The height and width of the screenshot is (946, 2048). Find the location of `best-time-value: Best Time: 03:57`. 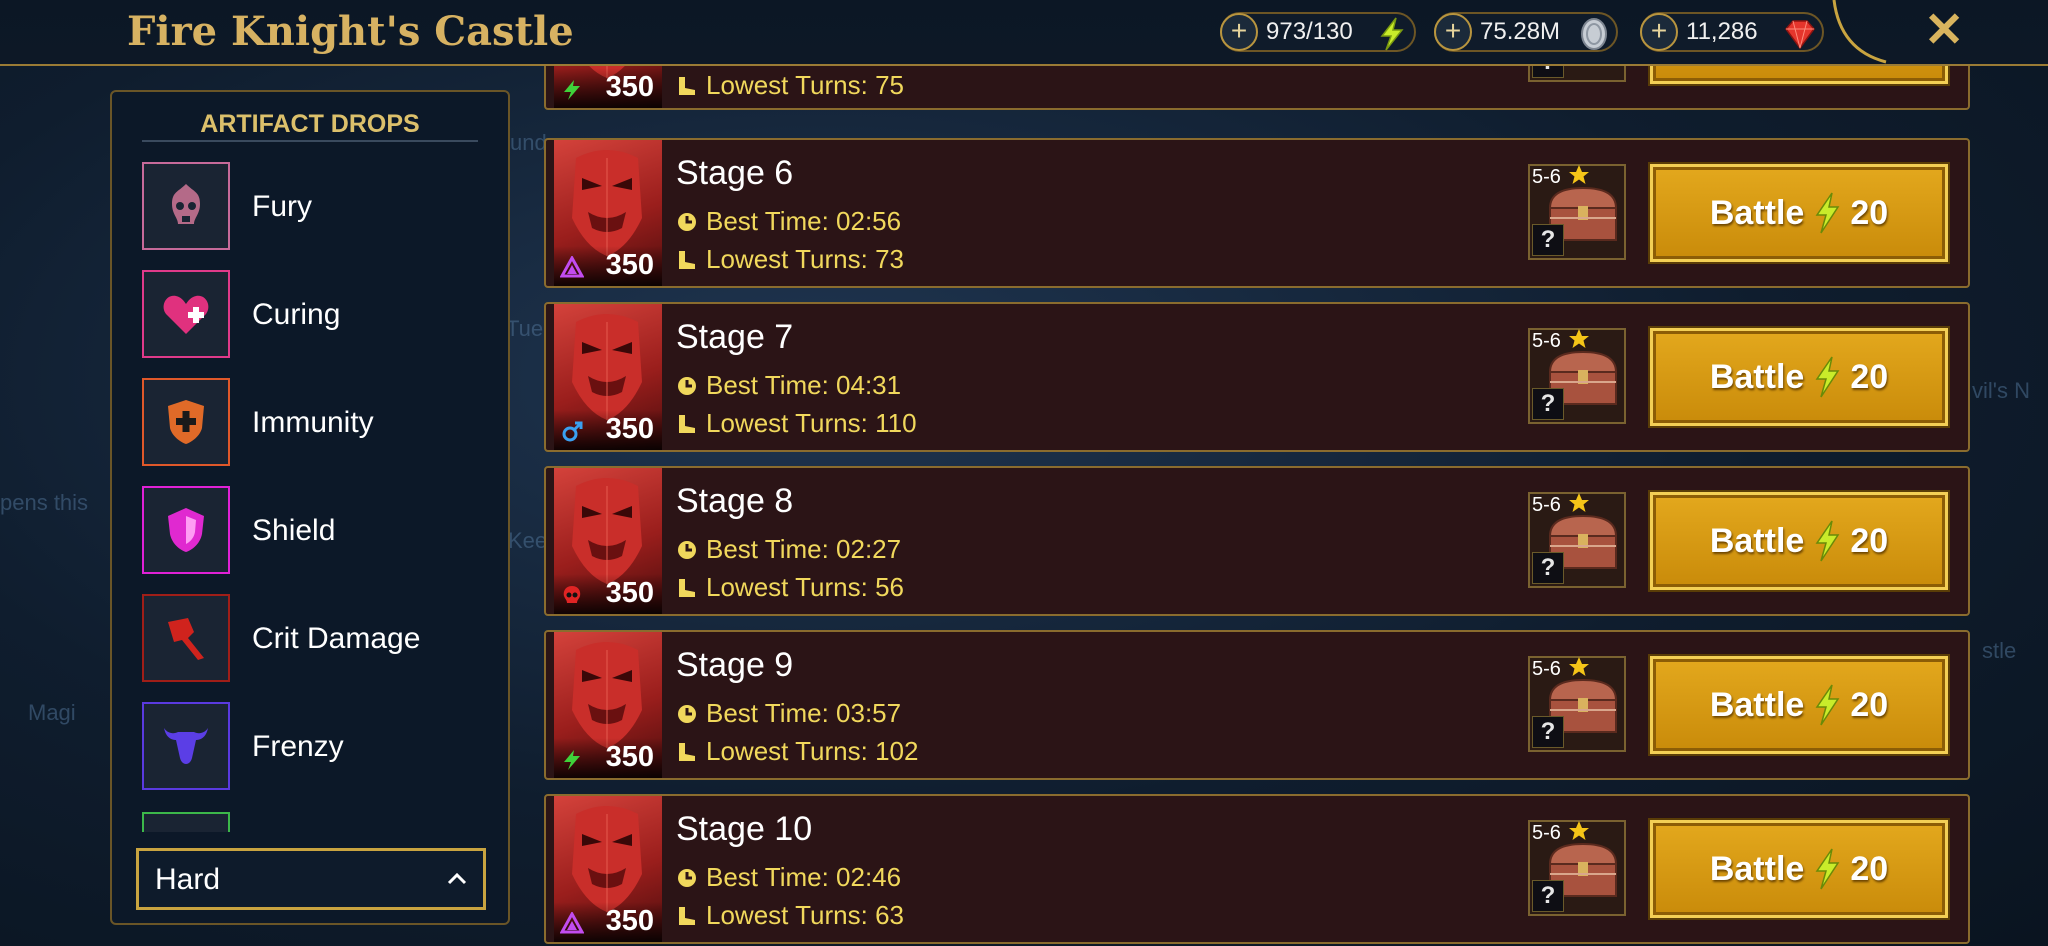

best-time-value: Best Time: 03:57 is located at coordinates (804, 713).